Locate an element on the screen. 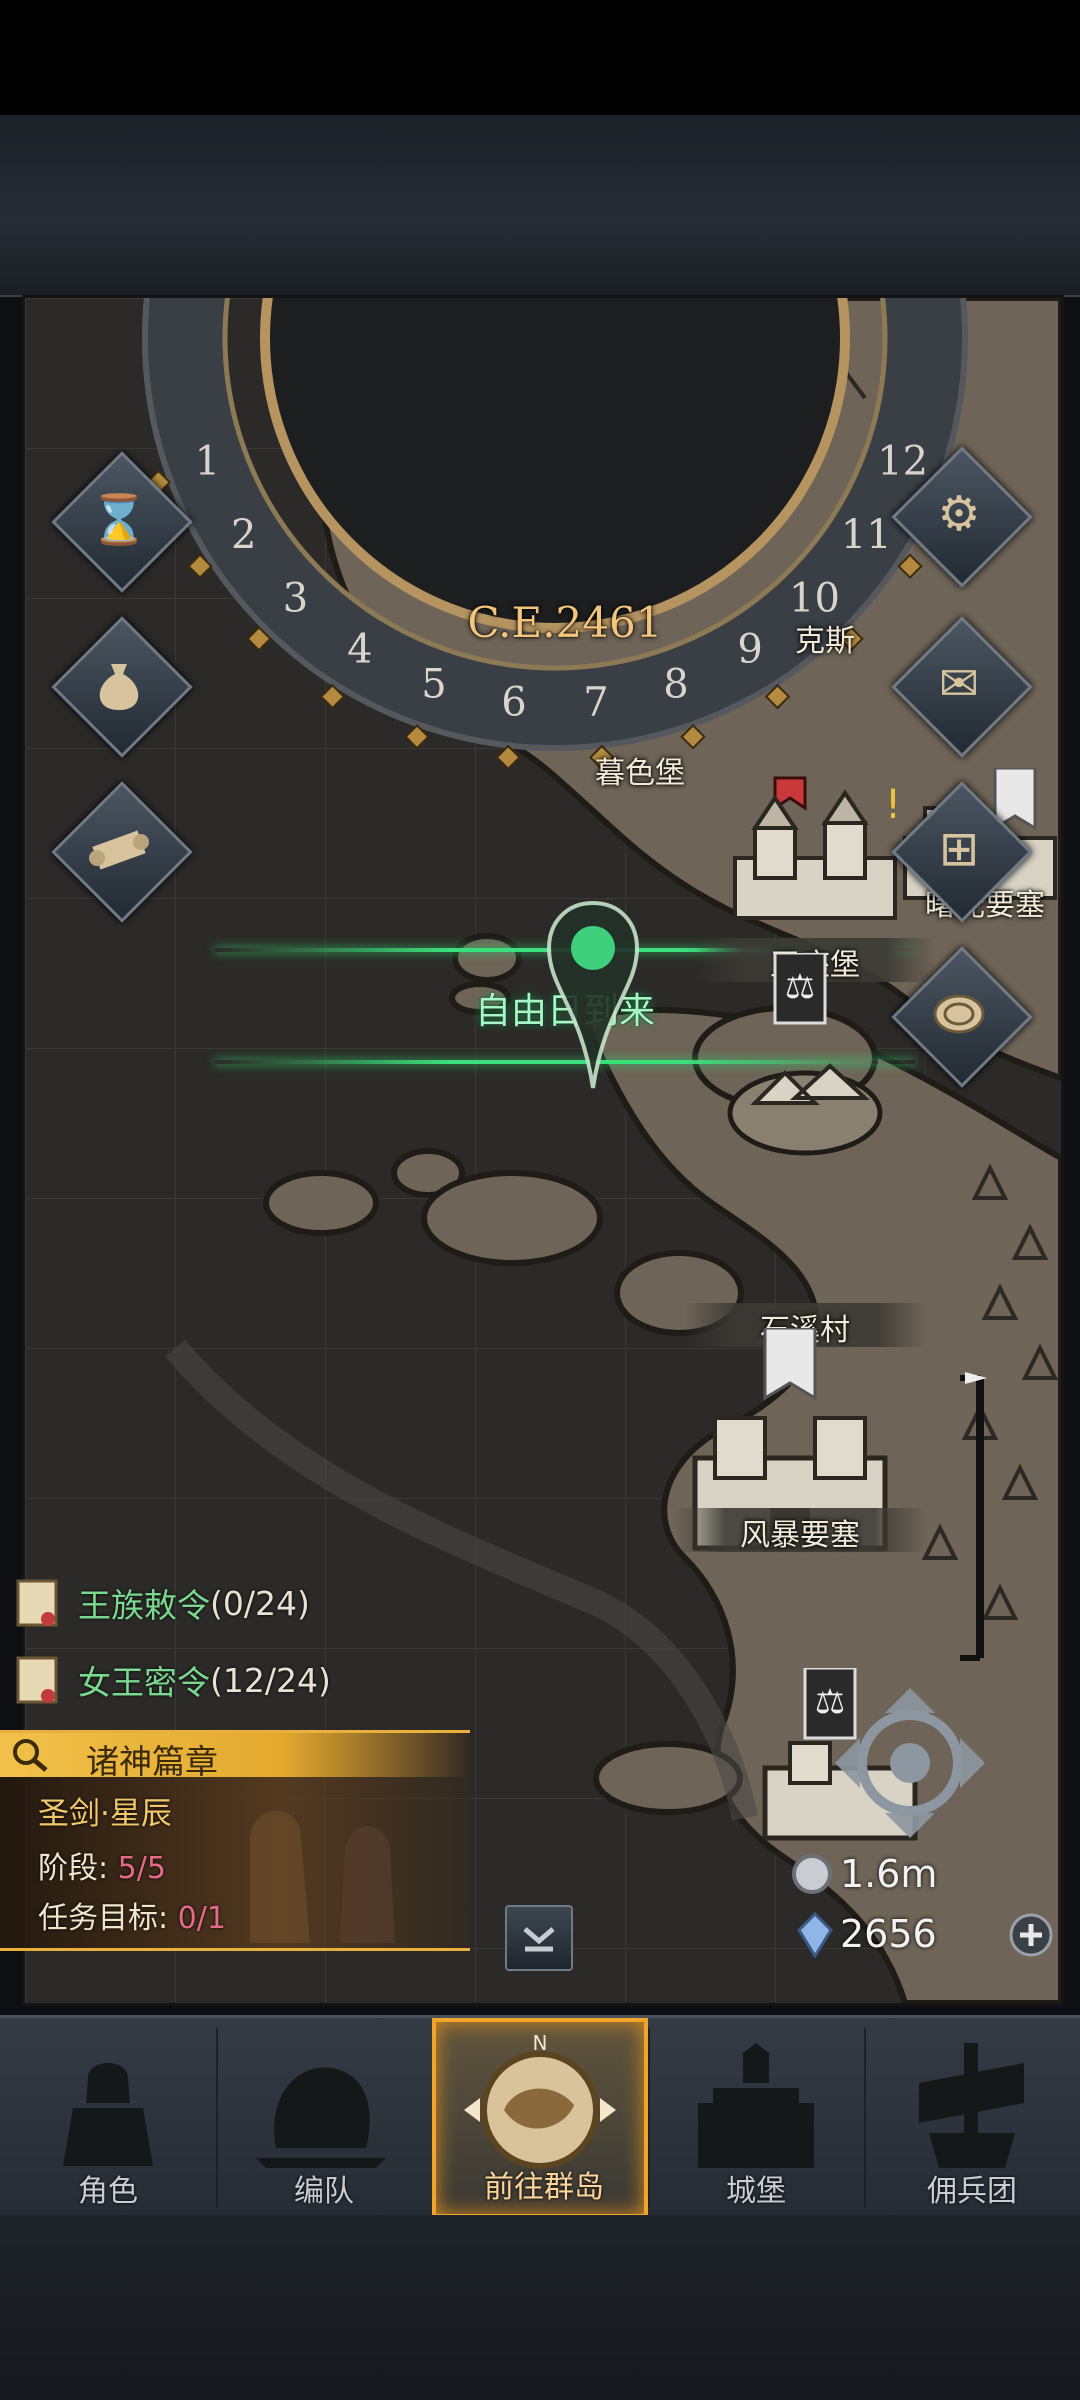 Image resolution: width=1080 pixels, height=2400 pixels. chapter-title: 诸神篇章 is located at coordinates (152, 1761).